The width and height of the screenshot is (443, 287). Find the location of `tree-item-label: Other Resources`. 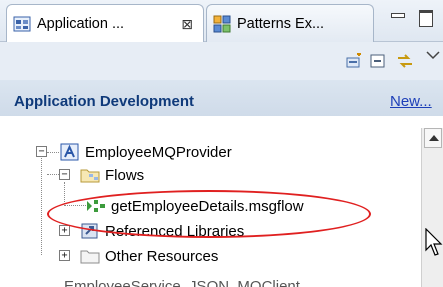

tree-item-label: Other Resources is located at coordinates (162, 256).